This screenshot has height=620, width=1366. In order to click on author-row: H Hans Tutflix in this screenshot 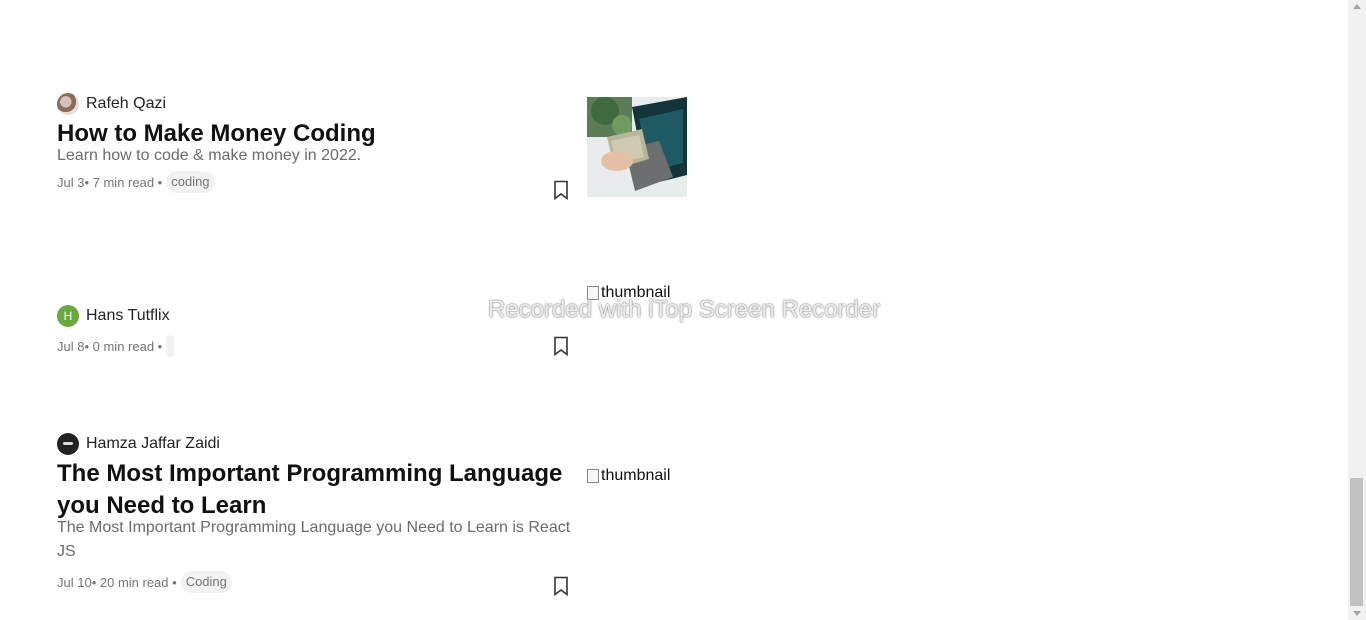, I will do `click(372, 316)`.